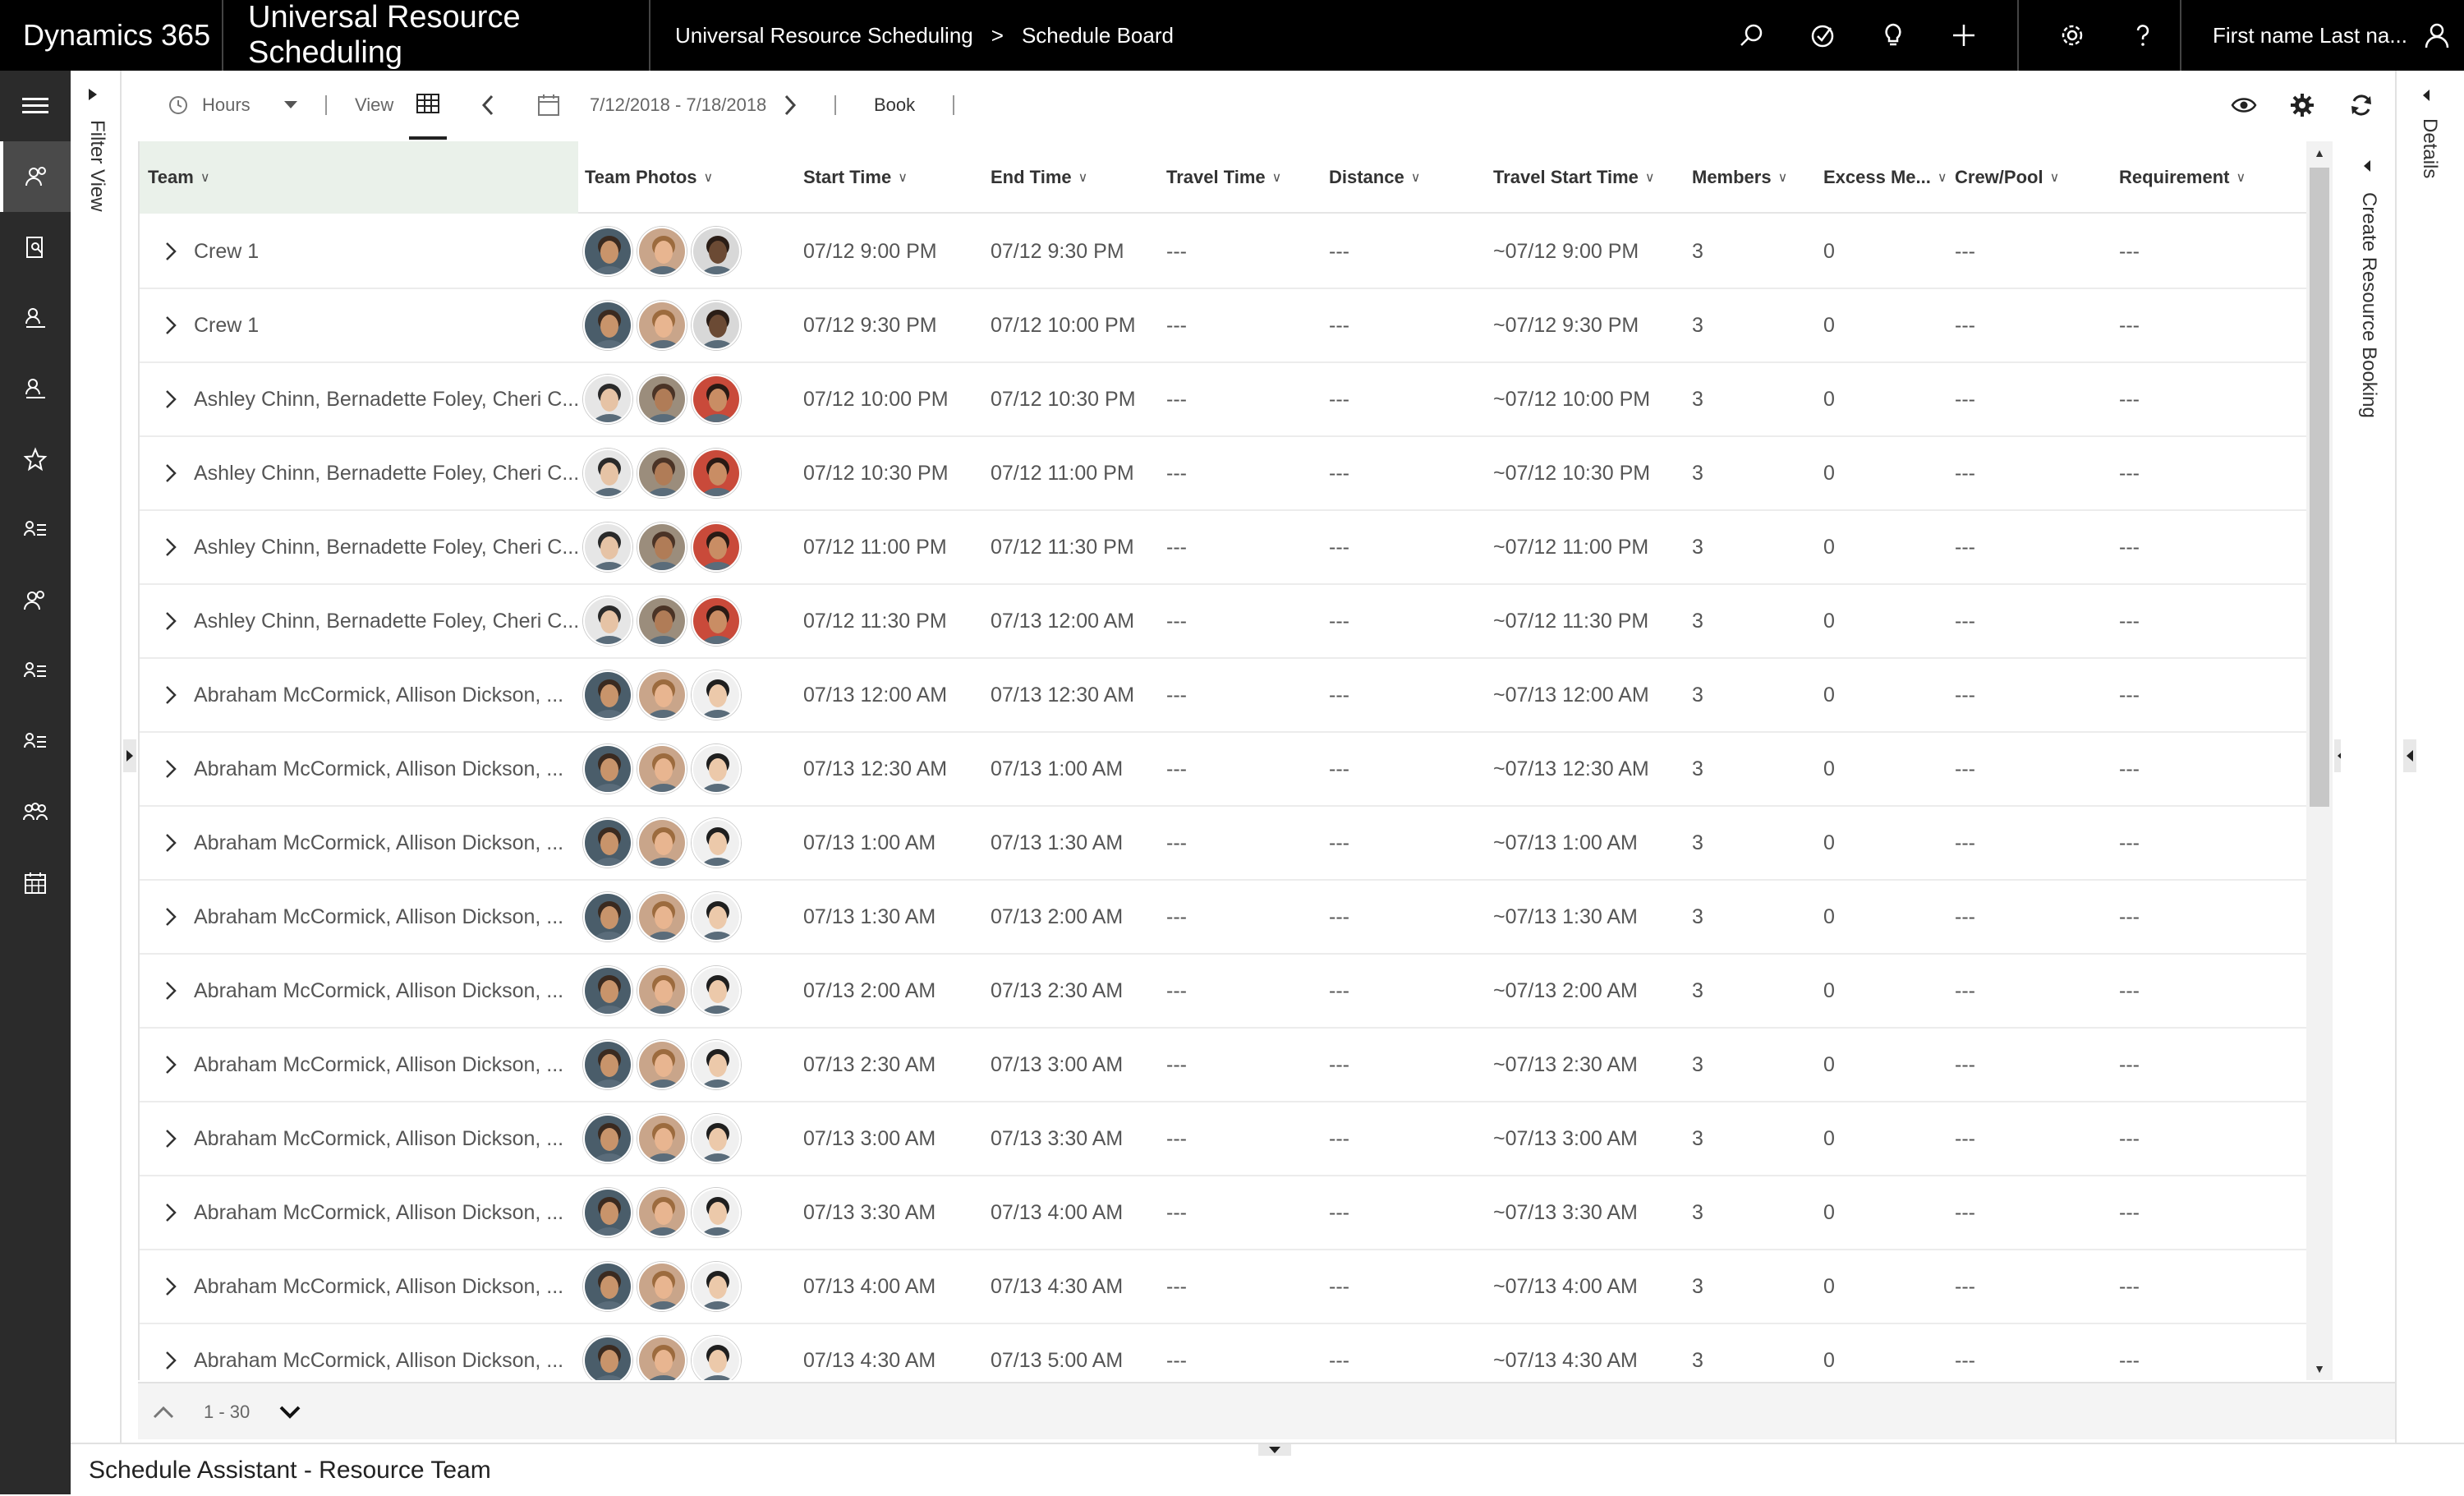 This screenshot has width=2464, height=1496. Describe the element at coordinates (179, 177) in the screenshot. I see `column-header-team: Team ∨` at that location.